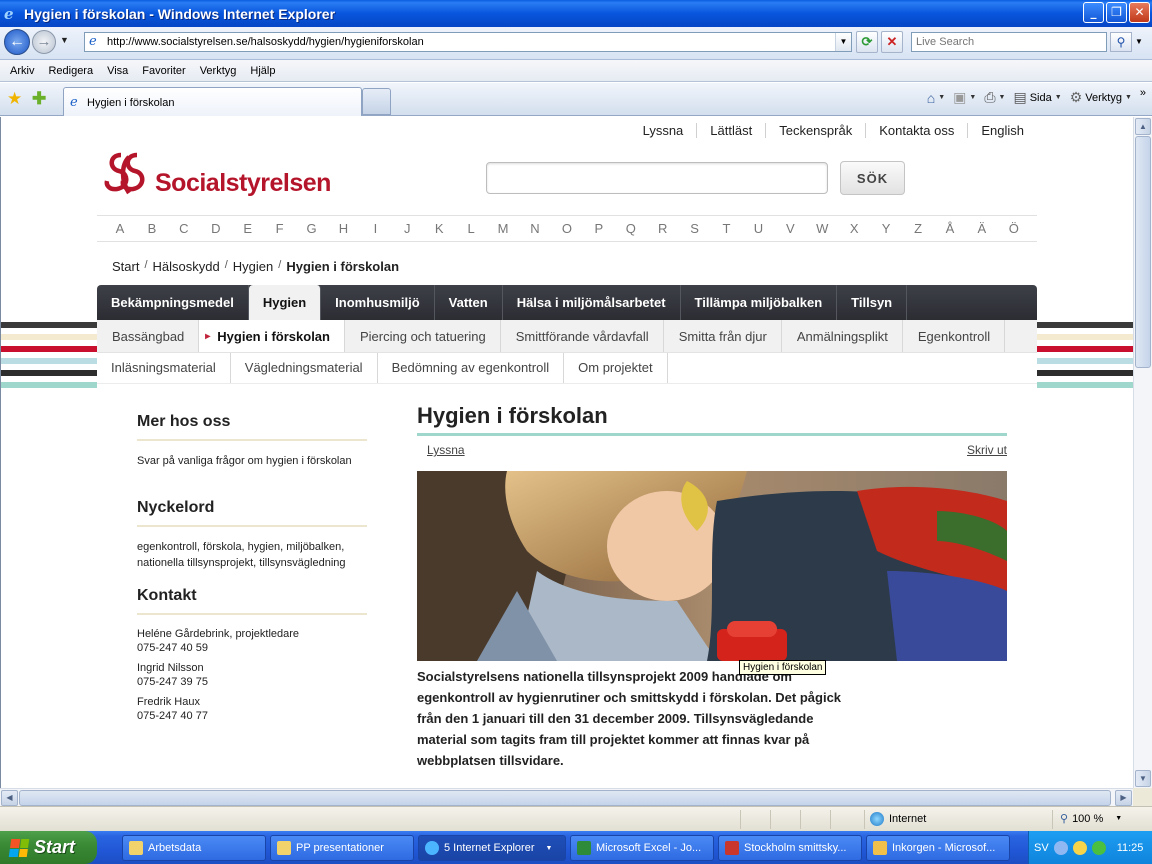  Describe the element at coordinates (886, 228) in the screenshot. I see `alphabet-letter: Y` at that location.